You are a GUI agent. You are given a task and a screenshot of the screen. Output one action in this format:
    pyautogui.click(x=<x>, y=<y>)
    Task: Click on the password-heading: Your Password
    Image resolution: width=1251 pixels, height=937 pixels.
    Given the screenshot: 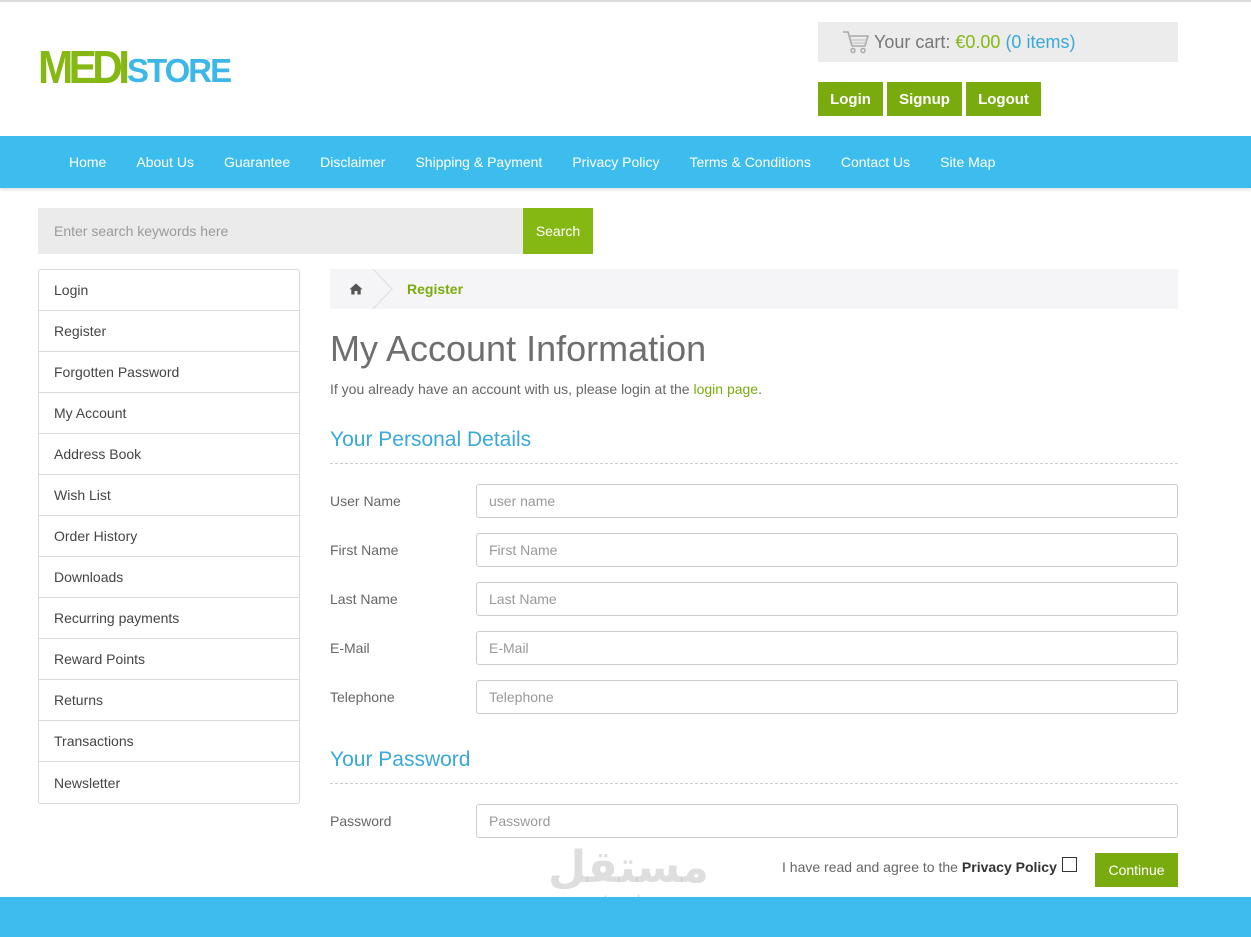 What is the action you would take?
    pyautogui.click(x=400, y=759)
    